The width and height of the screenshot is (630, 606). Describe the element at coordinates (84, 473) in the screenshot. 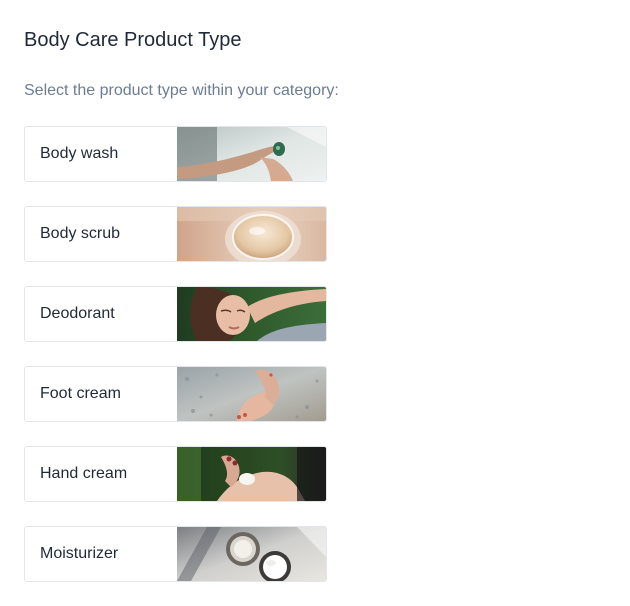

I see `option-label: Hand cream` at that location.